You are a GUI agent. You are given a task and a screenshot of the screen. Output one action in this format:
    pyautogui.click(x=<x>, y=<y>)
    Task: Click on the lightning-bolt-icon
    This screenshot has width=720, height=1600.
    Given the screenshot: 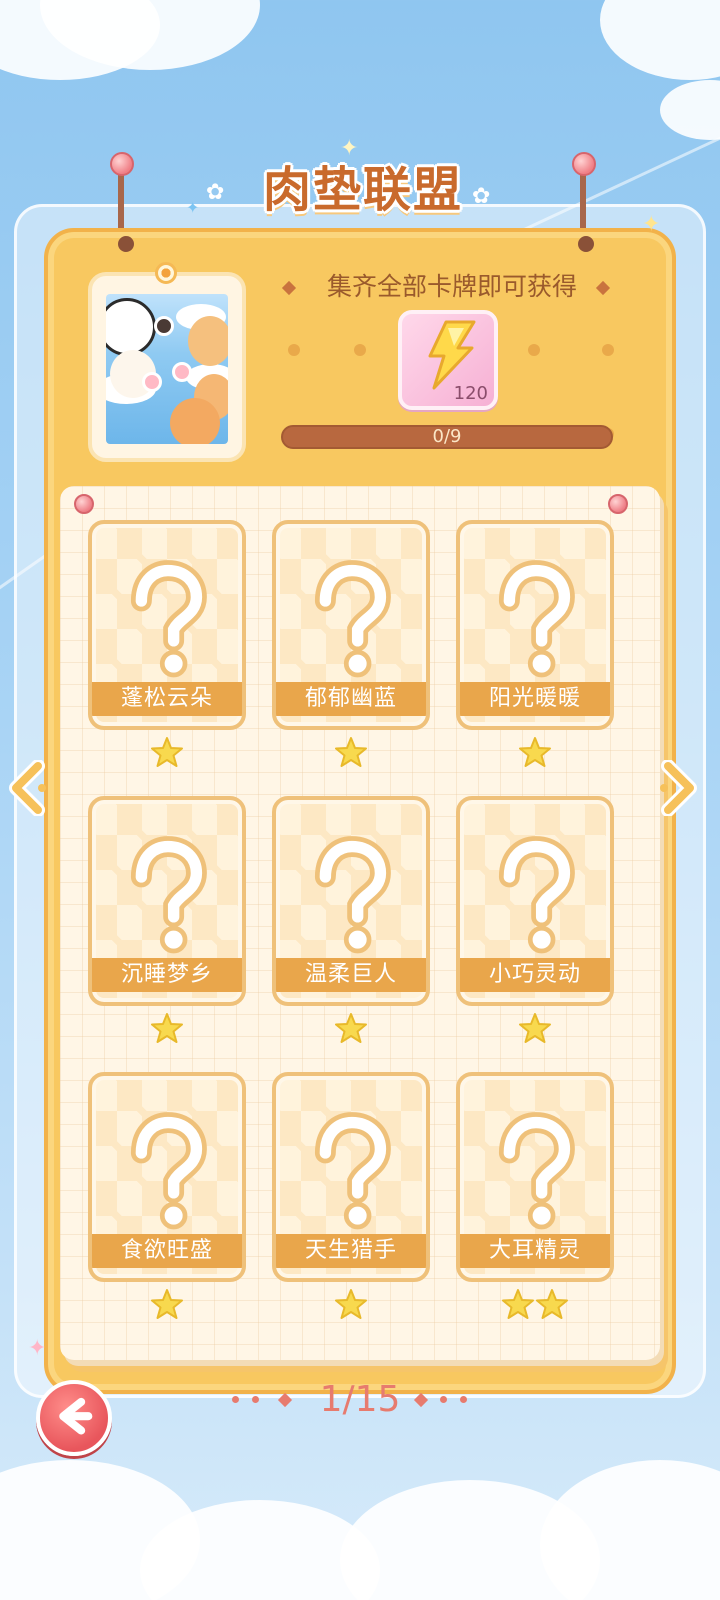 What is the action you would take?
    pyautogui.click(x=452, y=355)
    